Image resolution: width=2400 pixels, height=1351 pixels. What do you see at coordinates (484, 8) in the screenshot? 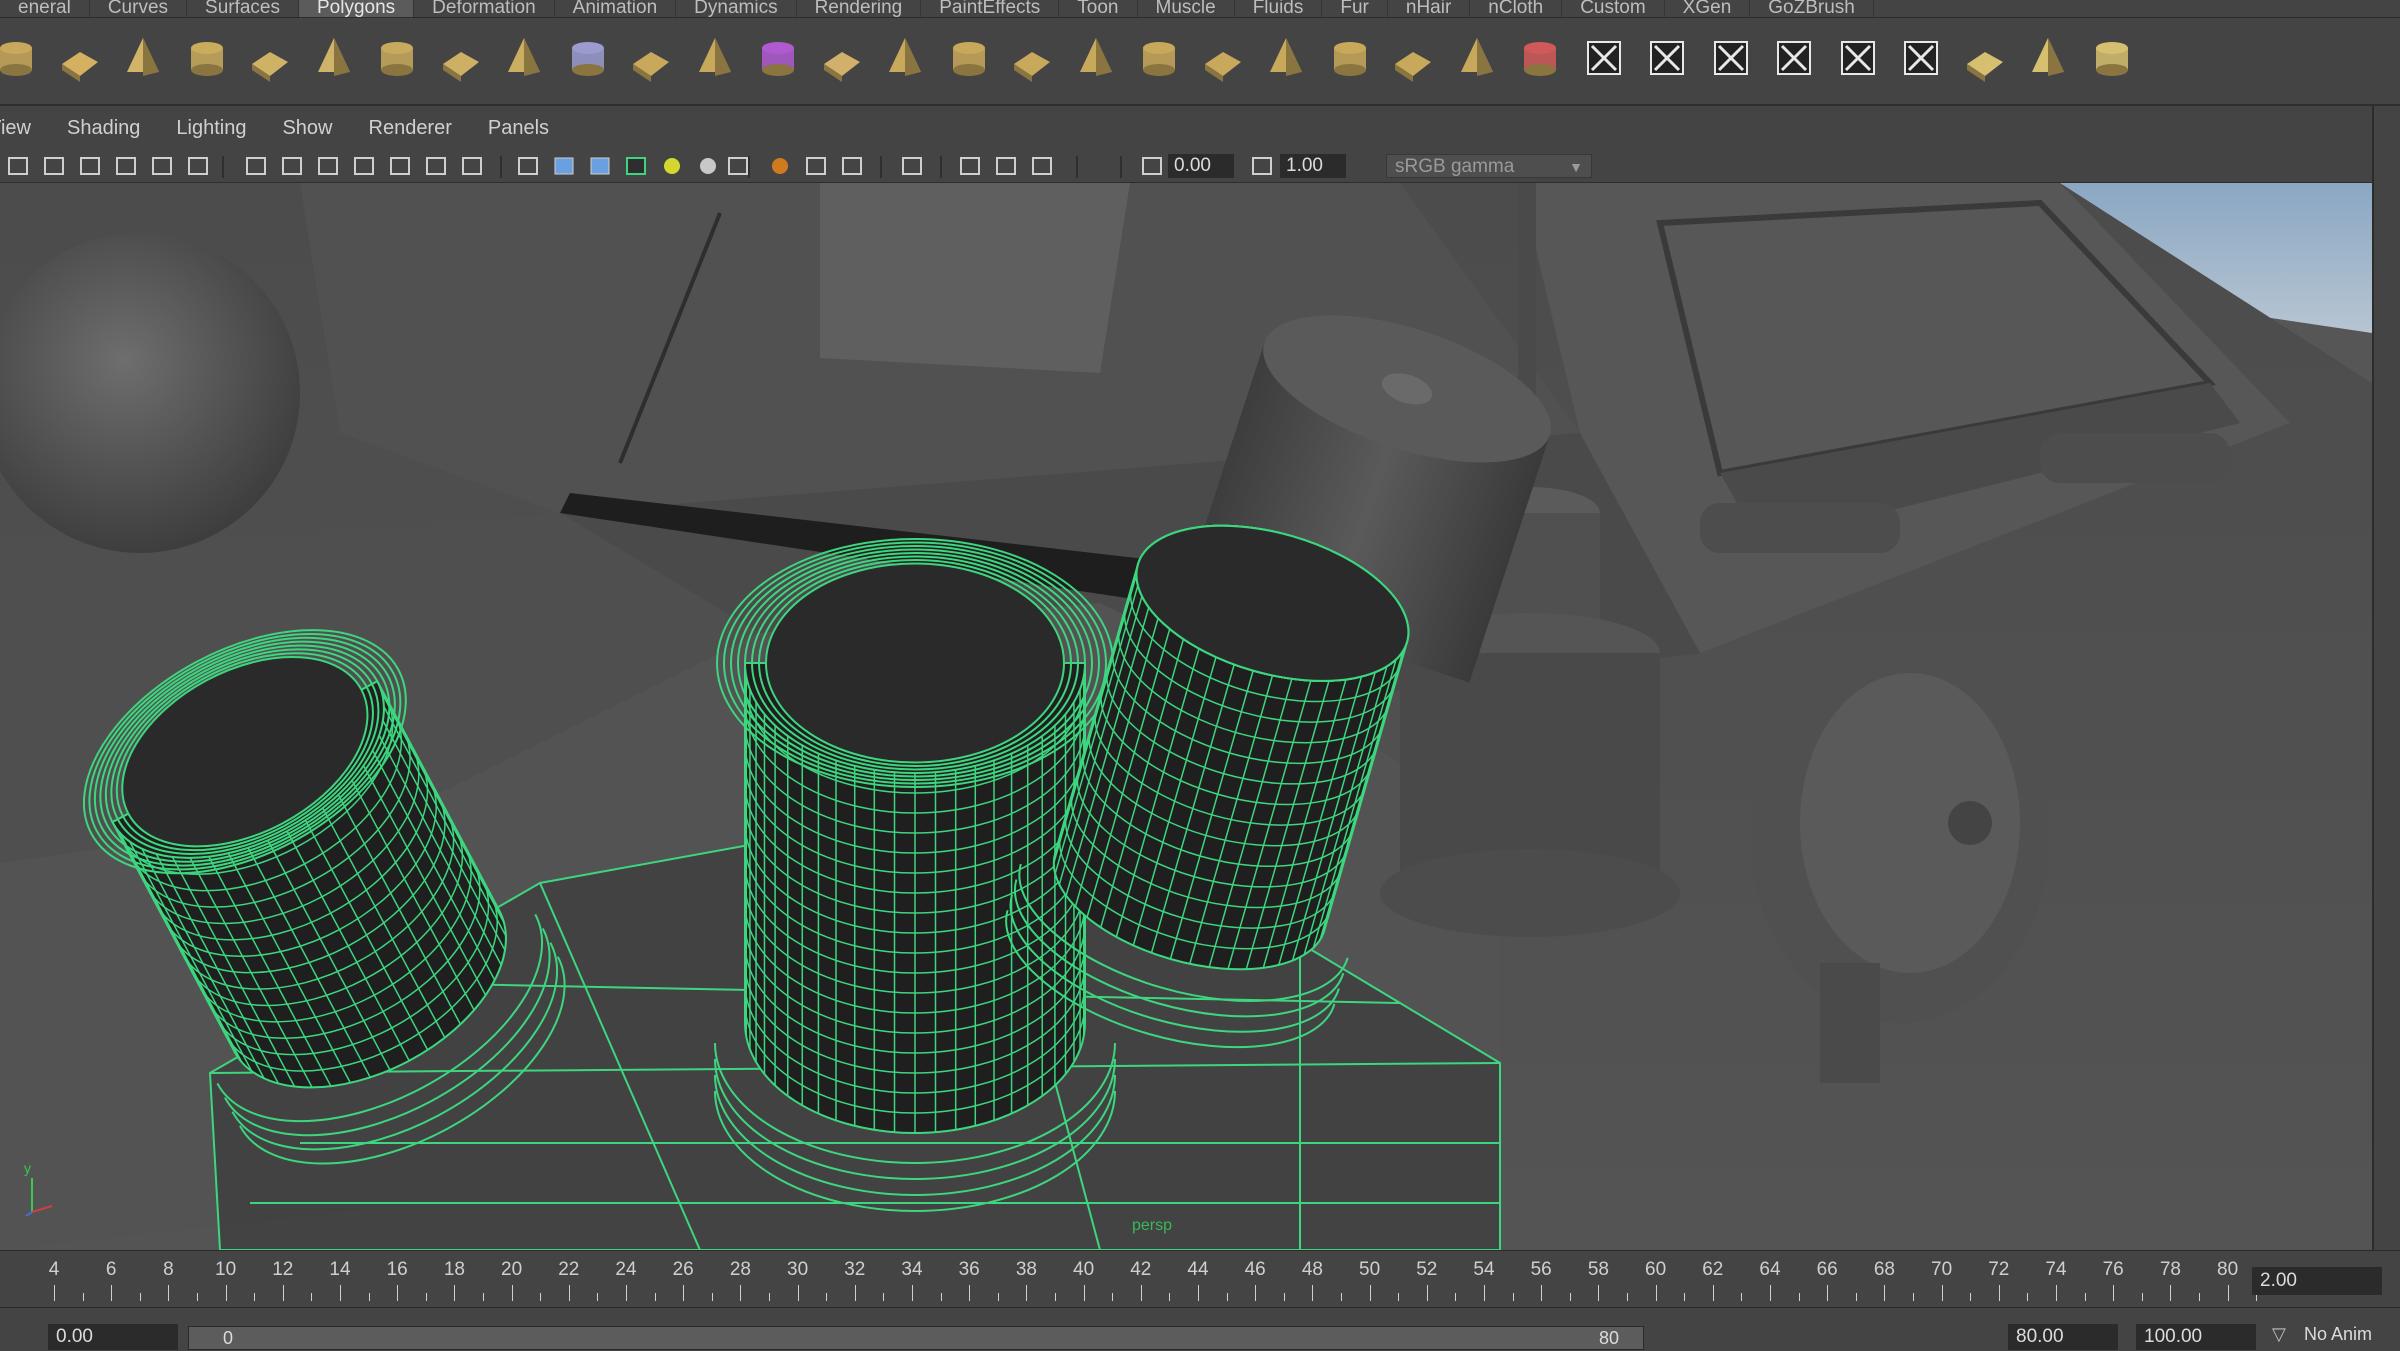
I see `shelf-tab-deformation: Deformation` at bounding box center [484, 8].